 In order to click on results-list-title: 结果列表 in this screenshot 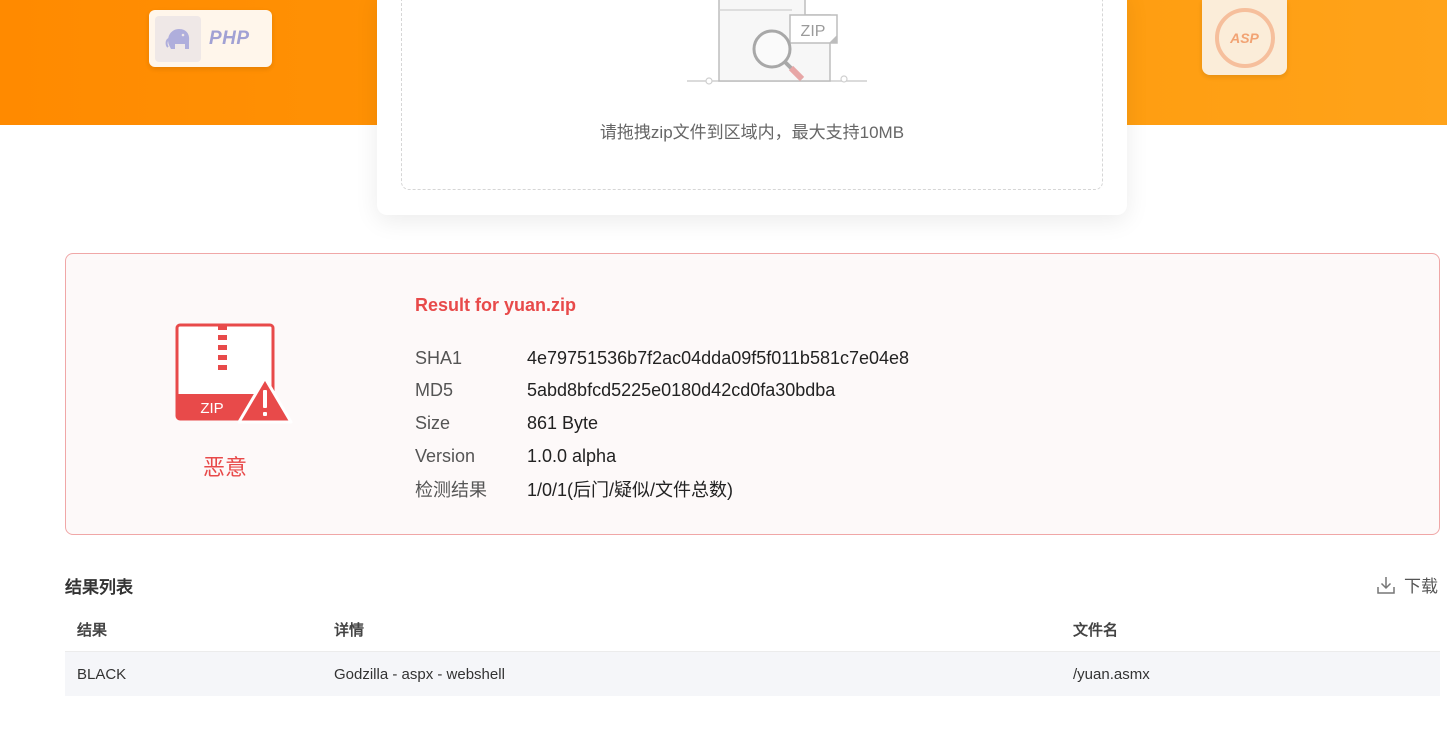, I will do `click(99, 587)`.